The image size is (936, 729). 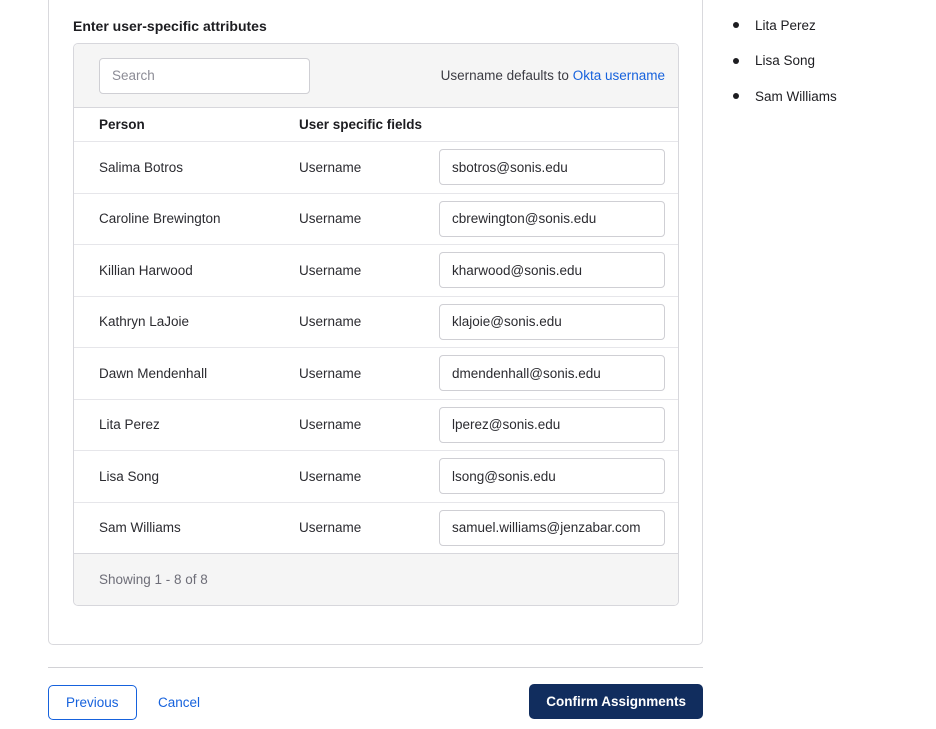 I want to click on list-item: Lisa Song, so click(x=785, y=61).